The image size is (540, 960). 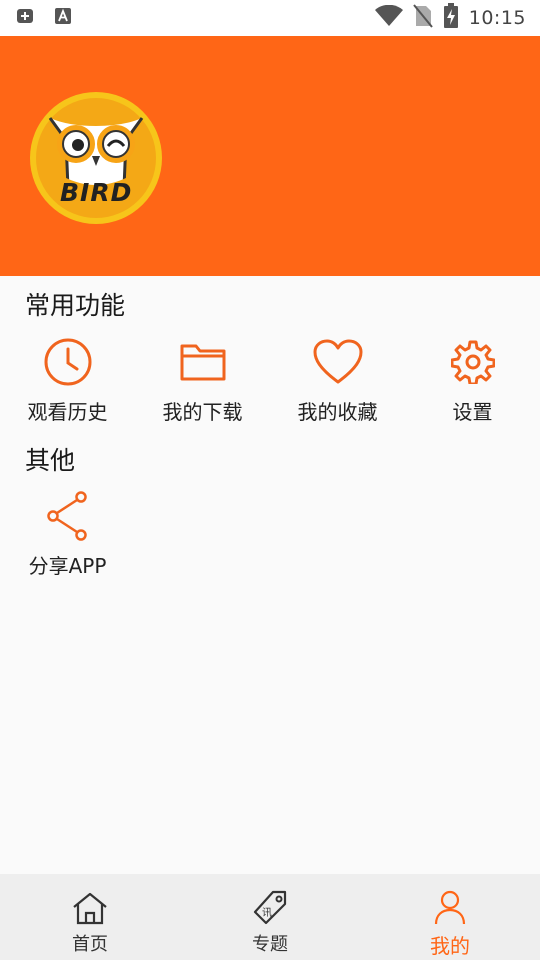 I want to click on add-box-icon, so click(x=25, y=18).